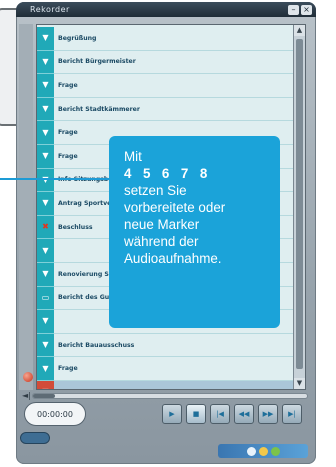 The image size is (336, 467). Describe the element at coordinates (166, 9) in the screenshot. I see `title-bar: Rekorder – ×` at that location.